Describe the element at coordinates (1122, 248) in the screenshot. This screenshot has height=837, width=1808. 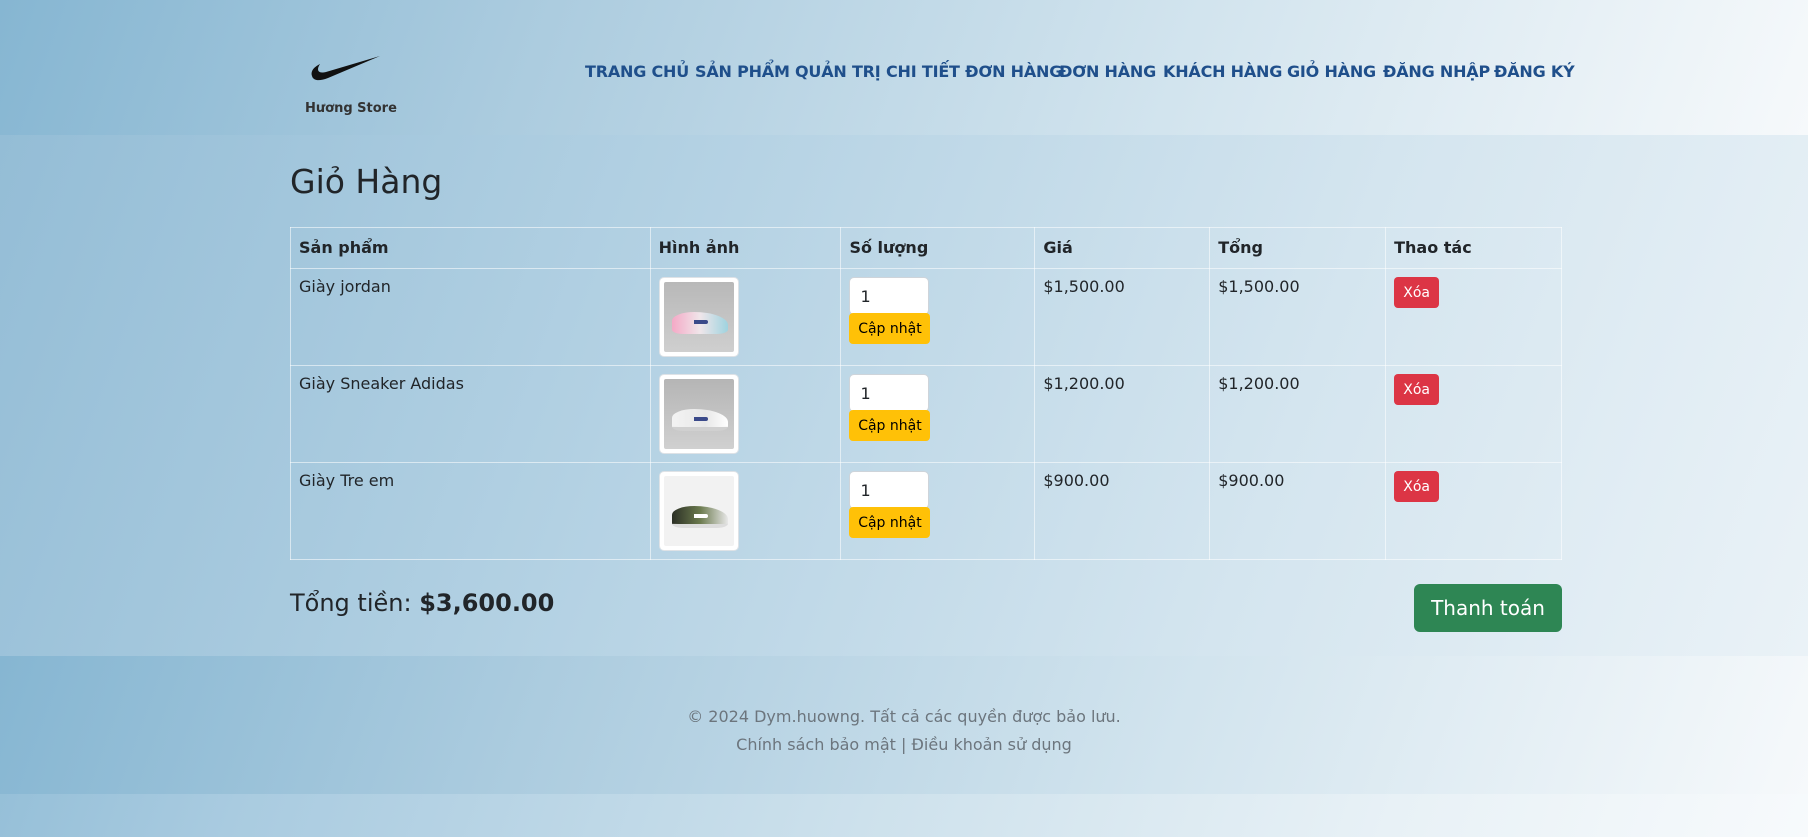
I see `col-header-price: Giá` at that location.